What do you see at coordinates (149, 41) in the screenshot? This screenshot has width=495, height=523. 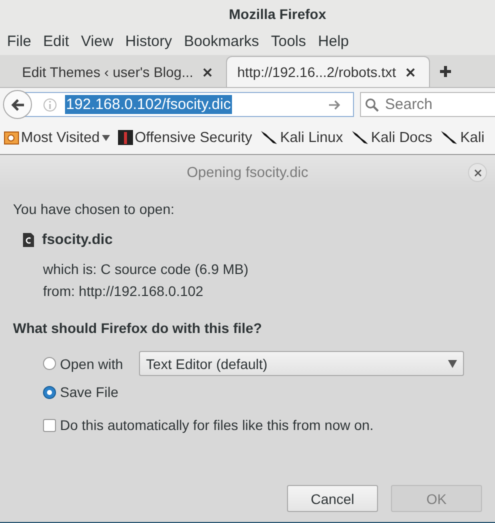 I see `menu-item: History` at bounding box center [149, 41].